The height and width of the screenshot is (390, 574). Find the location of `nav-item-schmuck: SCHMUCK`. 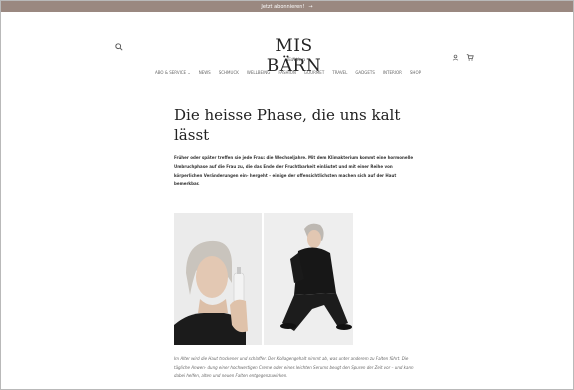

nav-item-schmuck: SCHMUCK is located at coordinates (229, 72).